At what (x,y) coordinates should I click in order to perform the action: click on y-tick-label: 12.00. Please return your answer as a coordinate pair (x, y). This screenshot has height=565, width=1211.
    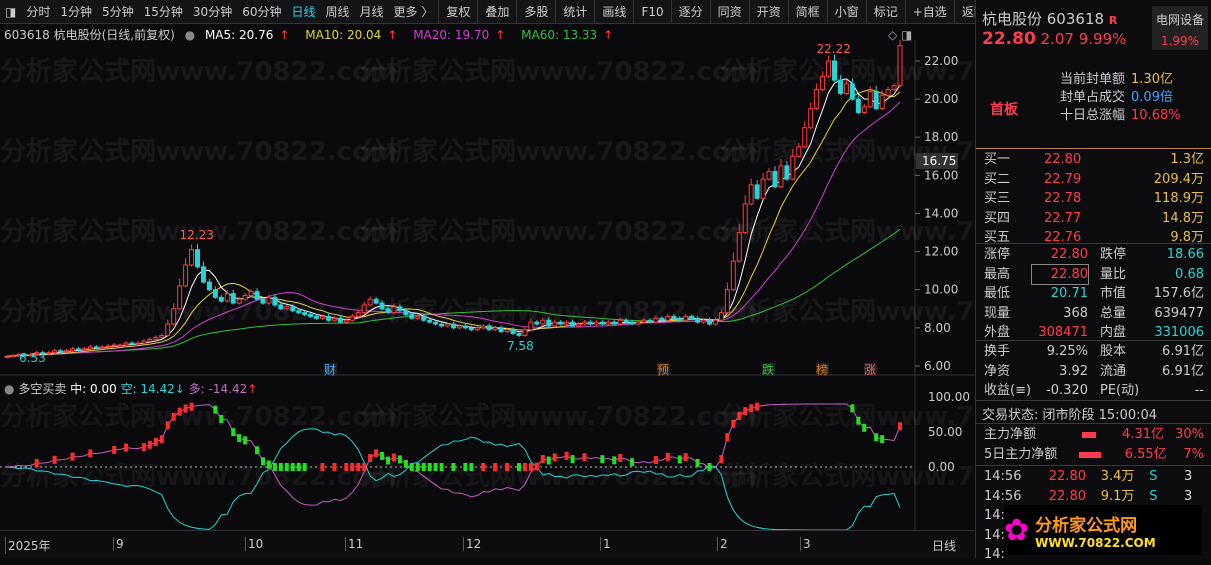
    Looking at the image, I should click on (941, 252).